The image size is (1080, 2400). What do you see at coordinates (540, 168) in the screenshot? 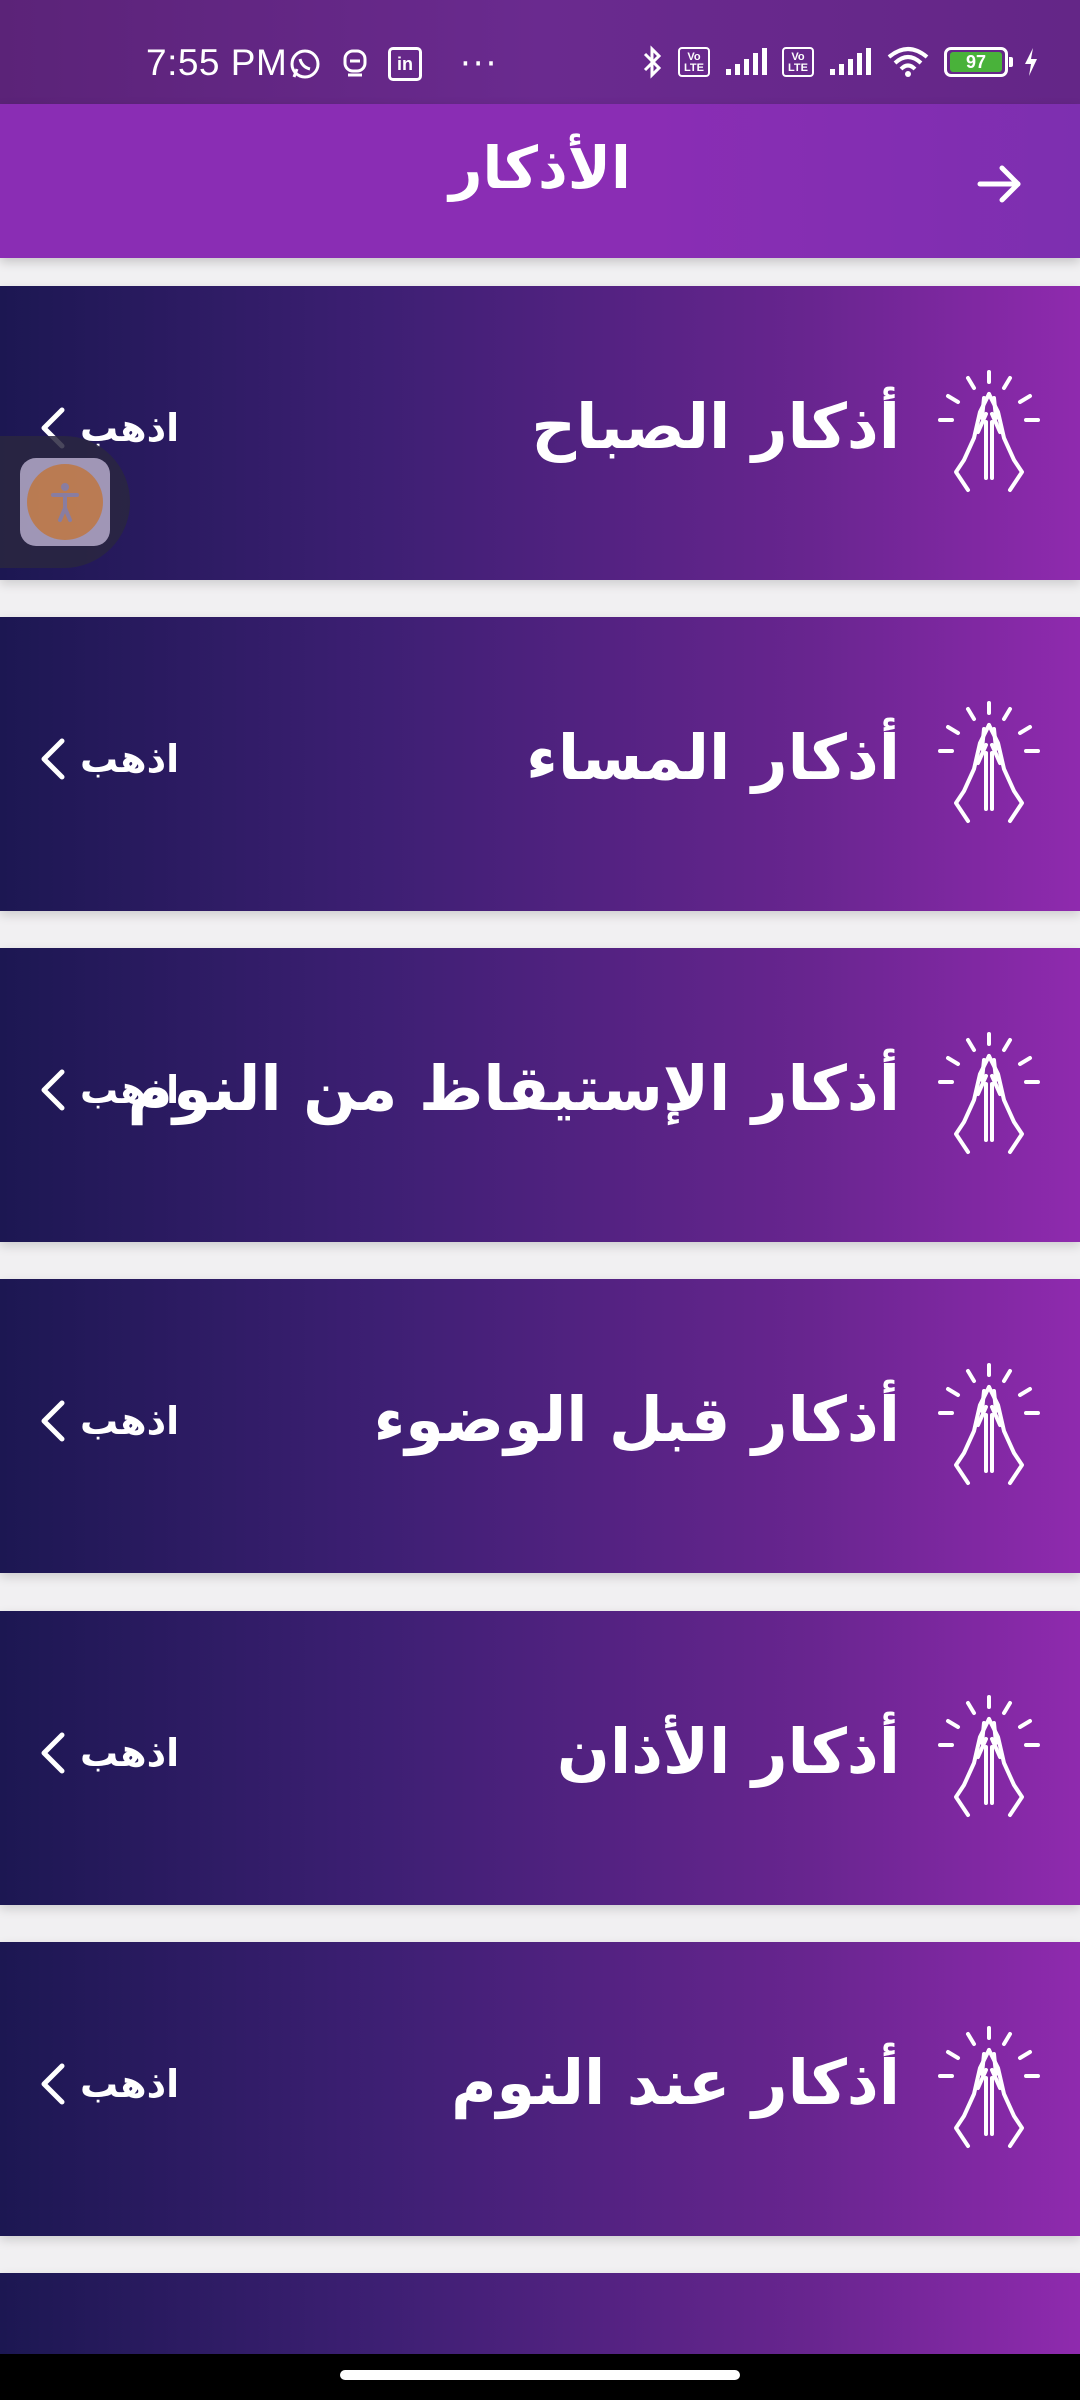
I see `page-title: الأذكار` at bounding box center [540, 168].